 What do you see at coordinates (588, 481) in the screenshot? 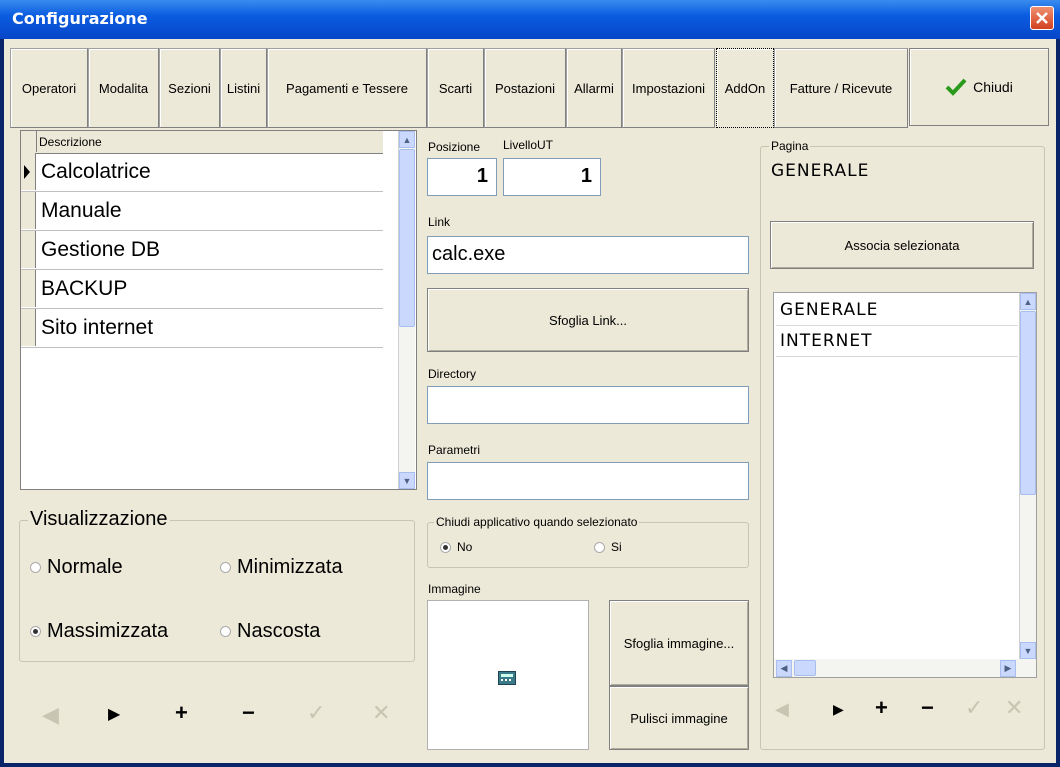
I see `parametri-input` at bounding box center [588, 481].